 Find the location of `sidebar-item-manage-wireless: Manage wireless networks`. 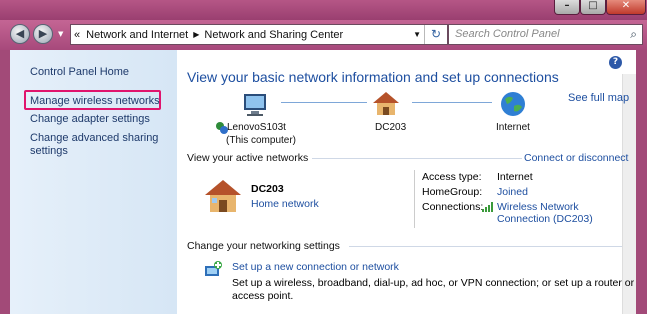

sidebar-item-manage-wireless: Manage wireless networks is located at coordinates (95, 101).